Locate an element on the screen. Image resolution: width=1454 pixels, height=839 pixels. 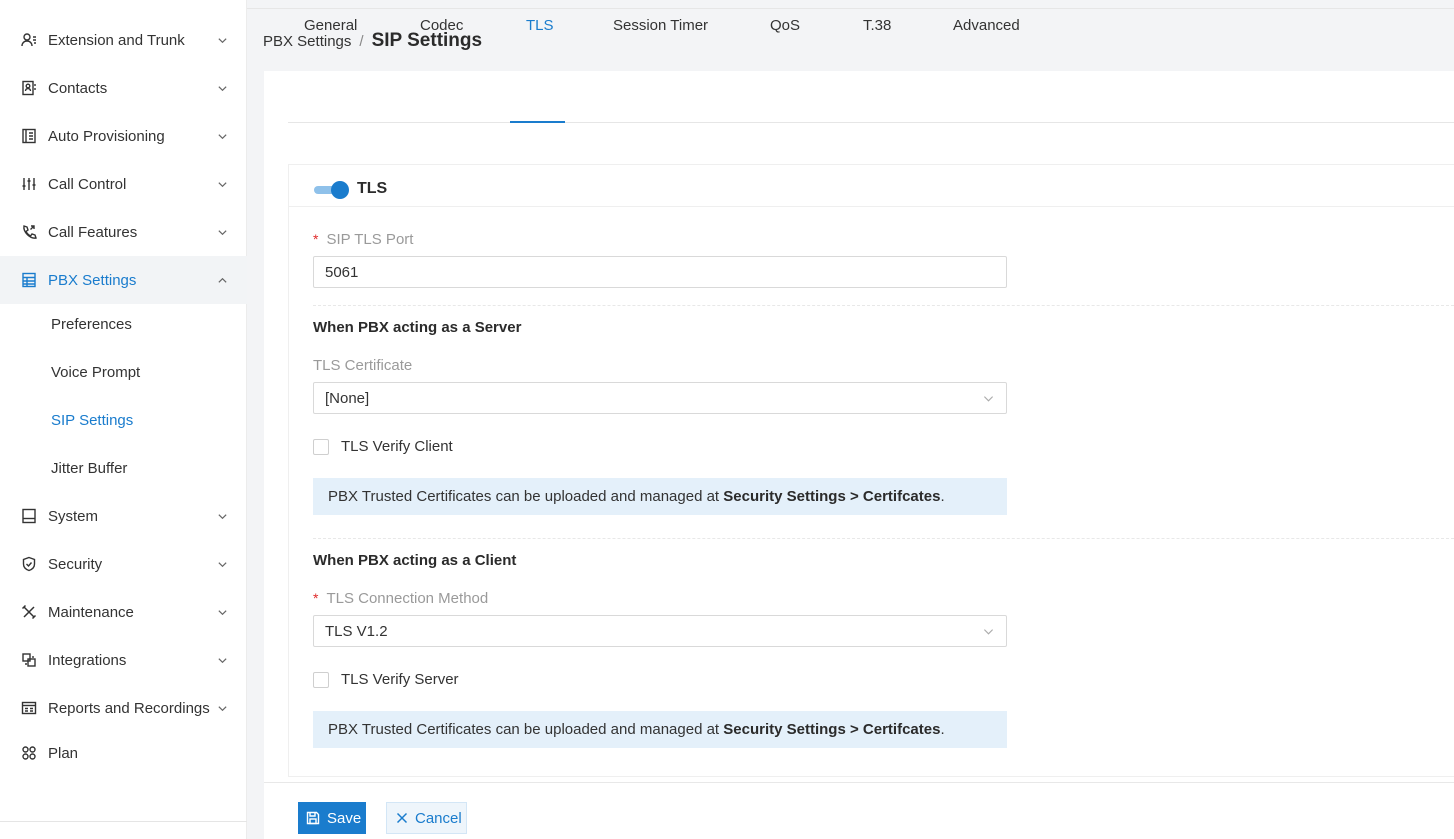
tools-icon is located at coordinates (29, 612).